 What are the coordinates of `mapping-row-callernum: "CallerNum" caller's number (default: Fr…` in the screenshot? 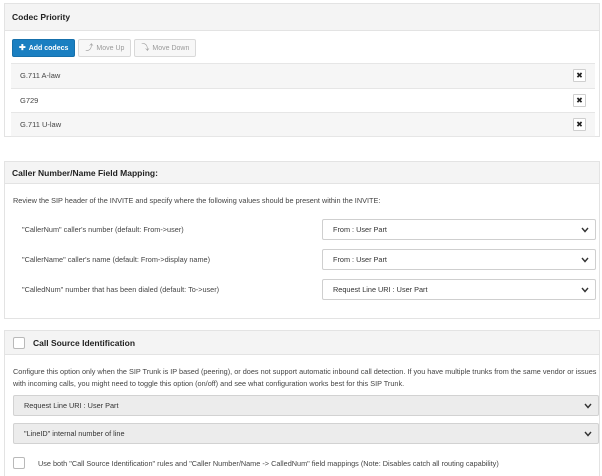 It's located at (309, 229).